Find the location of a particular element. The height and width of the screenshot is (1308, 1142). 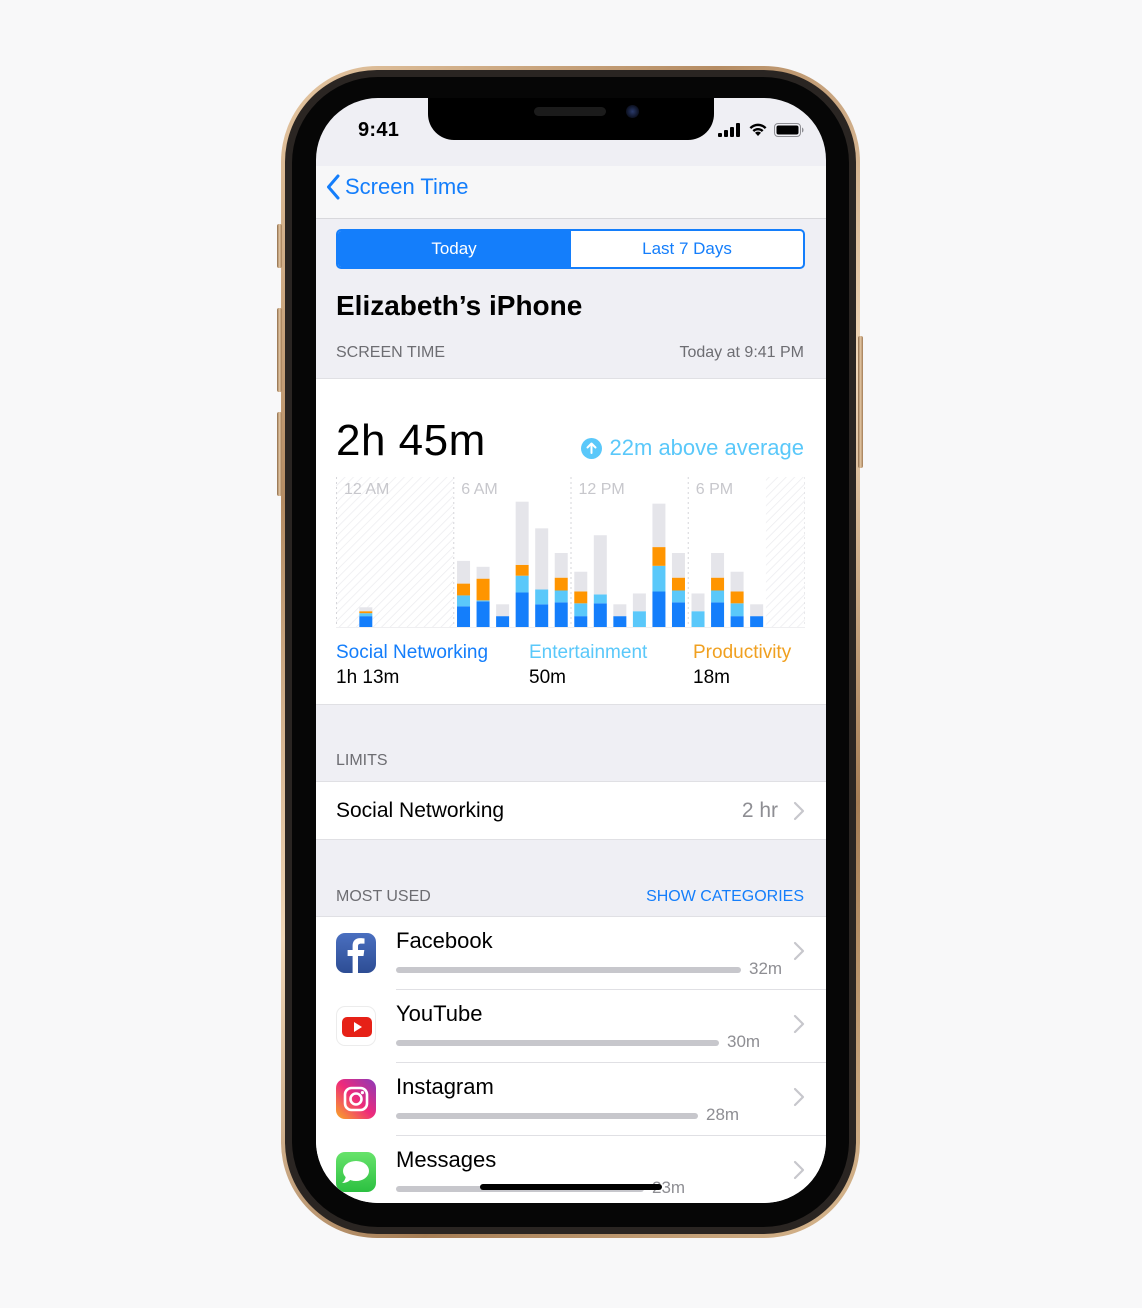

period-segmented-control: Today Last 7 Days is located at coordinates (570, 249).